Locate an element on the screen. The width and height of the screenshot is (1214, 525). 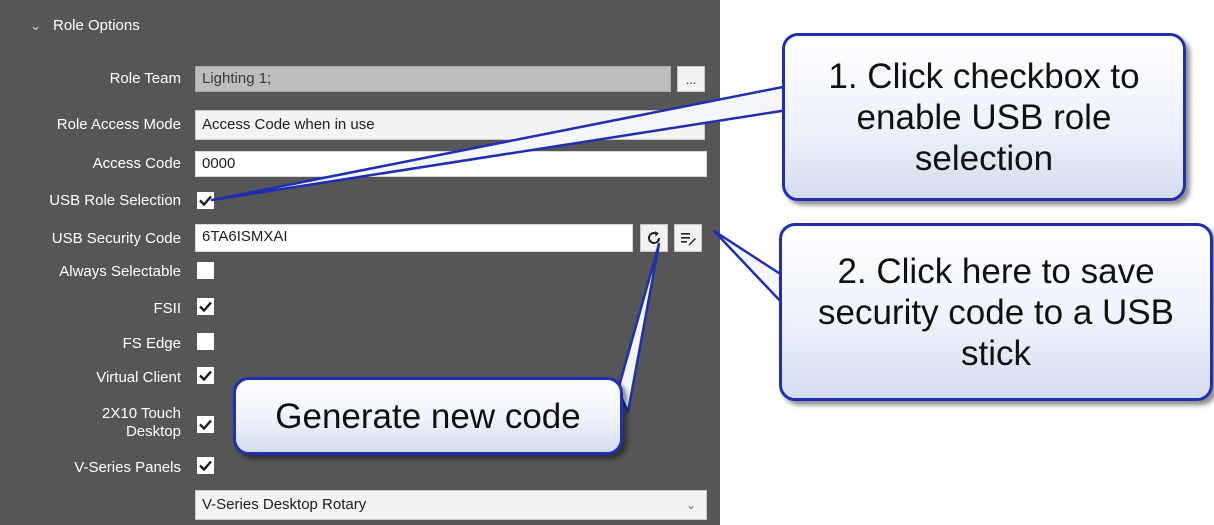
callout-2-pointer is located at coordinates (749, 268).